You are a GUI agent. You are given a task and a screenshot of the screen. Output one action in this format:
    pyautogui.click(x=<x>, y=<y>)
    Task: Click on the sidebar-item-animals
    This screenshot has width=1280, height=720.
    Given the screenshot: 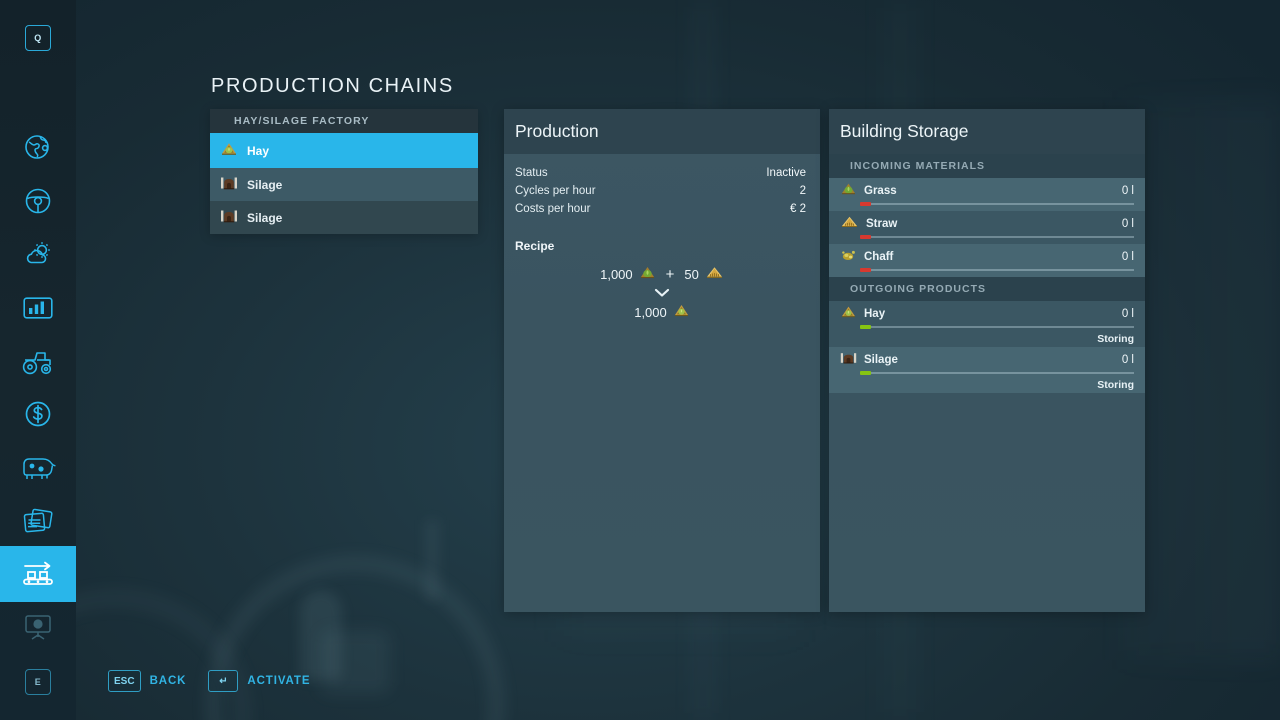 What is the action you would take?
    pyautogui.click(x=38, y=468)
    